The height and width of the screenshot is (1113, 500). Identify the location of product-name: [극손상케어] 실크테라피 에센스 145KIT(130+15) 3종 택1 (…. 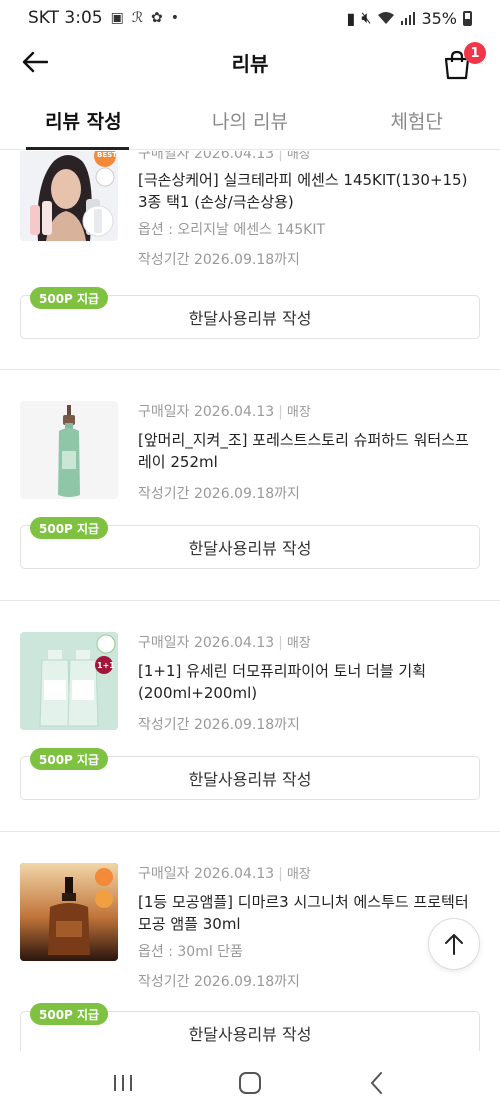
(308, 191).